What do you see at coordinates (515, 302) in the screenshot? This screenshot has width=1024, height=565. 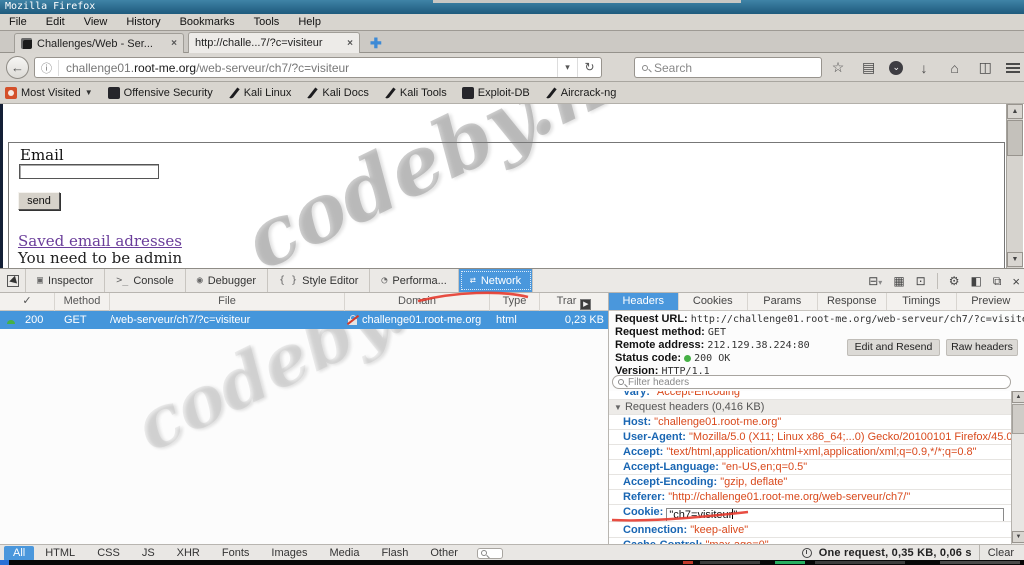 I see `column-type: Type` at bounding box center [515, 302].